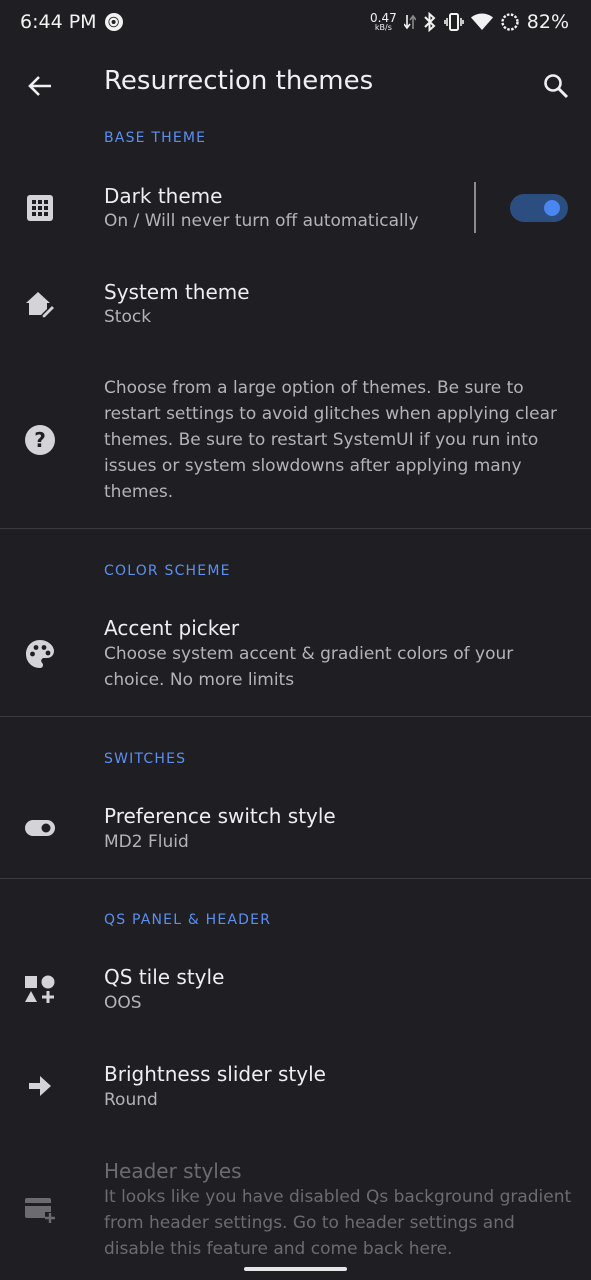 The height and width of the screenshot is (1280, 591). Describe the element at coordinates (40, 208) in the screenshot. I see `grid-icon` at that location.